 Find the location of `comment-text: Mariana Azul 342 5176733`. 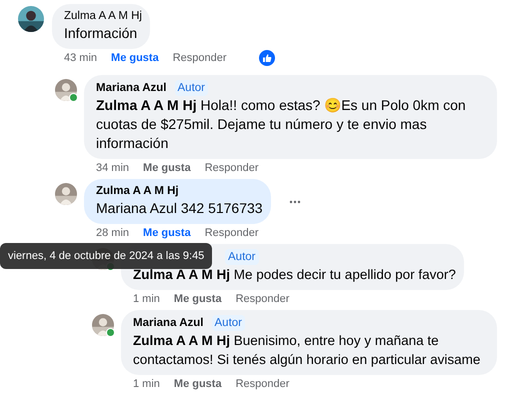

comment-text: Mariana Azul 342 5176733 is located at coordinates (179, 208).